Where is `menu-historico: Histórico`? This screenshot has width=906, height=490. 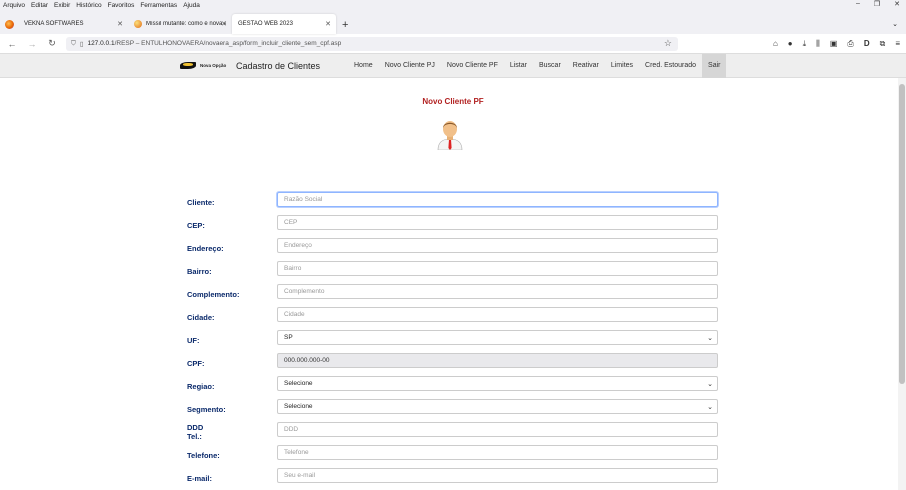 menu-historico: Histórico is located at coordinates (88, 5).